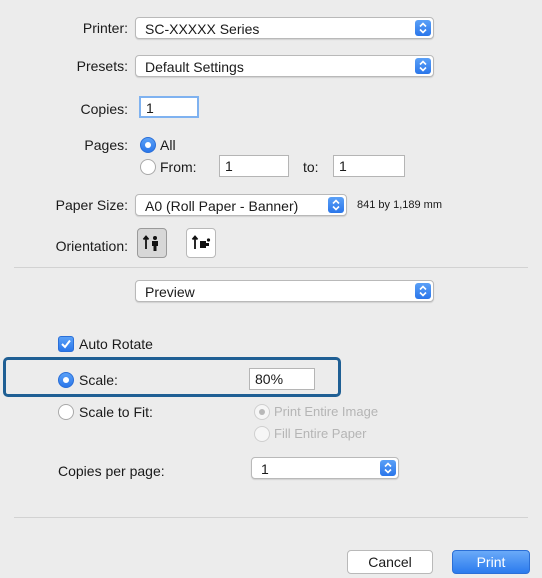 This screenshot has width=542, height=578. What do you see at coordinates (111, 471) in the screenshot?
I see `copies-per-page-label: Copies per page:` at bounding box center [111, 471].